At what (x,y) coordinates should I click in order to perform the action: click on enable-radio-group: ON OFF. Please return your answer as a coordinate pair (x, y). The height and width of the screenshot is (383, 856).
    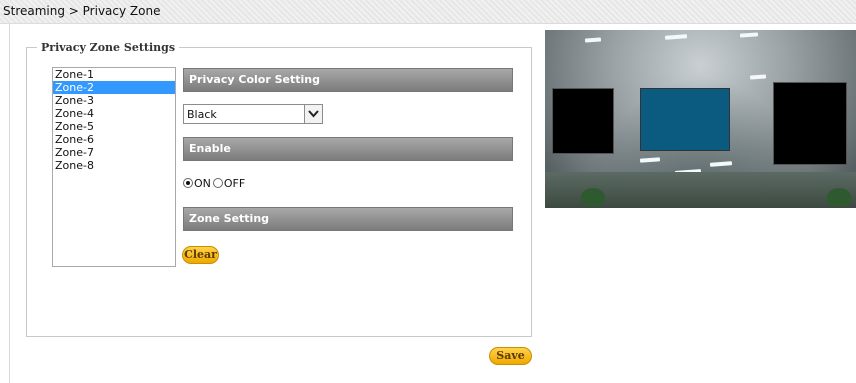
    Looking at the image, I should click on (215, 183).